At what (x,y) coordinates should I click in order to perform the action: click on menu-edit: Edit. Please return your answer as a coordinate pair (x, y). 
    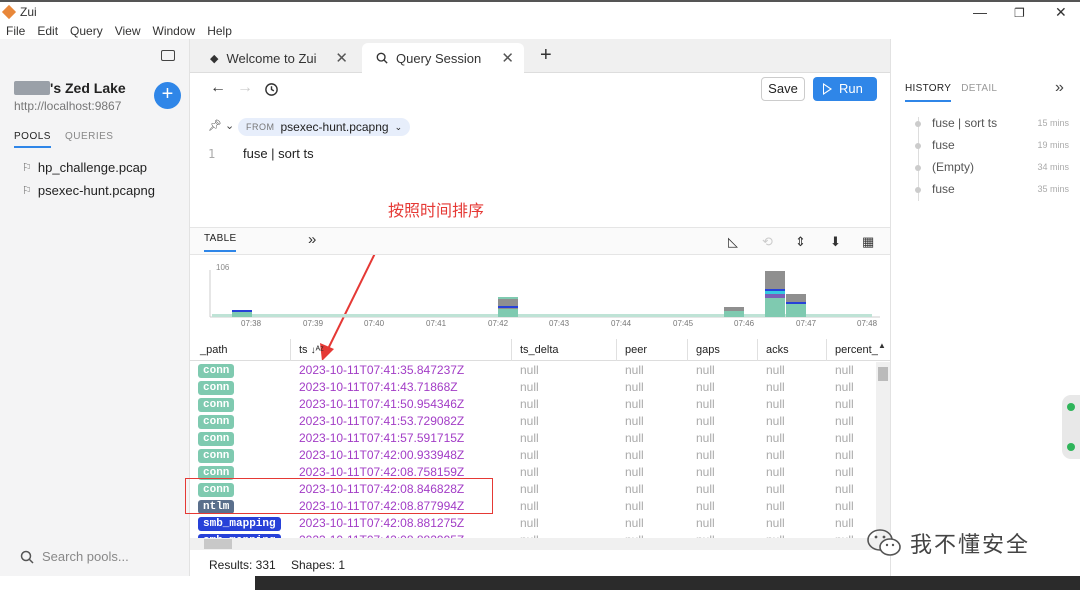
    Looking at the image, I should click on (47, 31).